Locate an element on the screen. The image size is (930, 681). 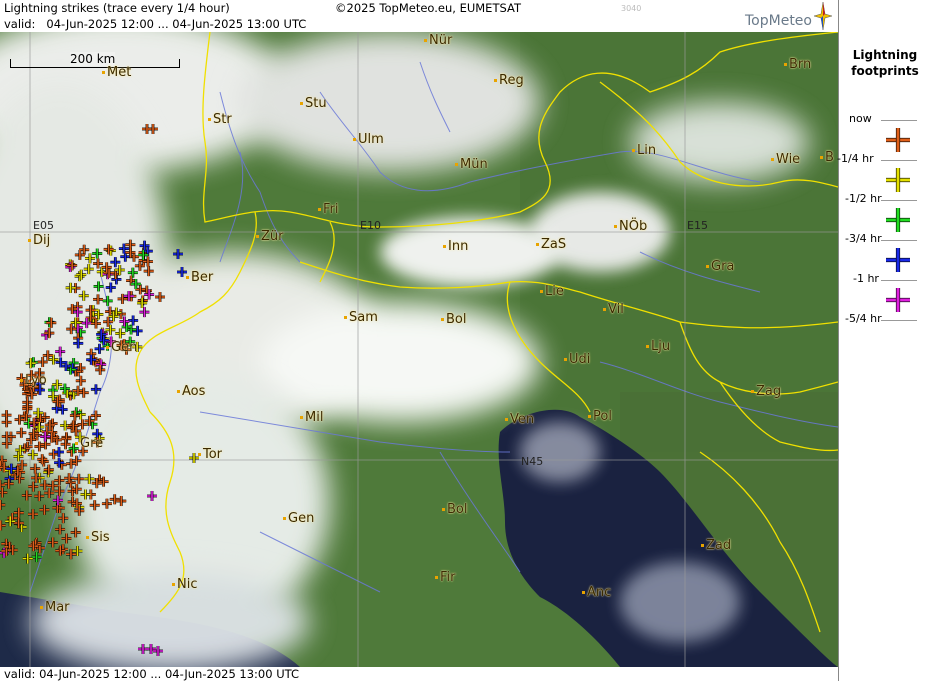
city-label: Gre is located at coordinates (89, 443).